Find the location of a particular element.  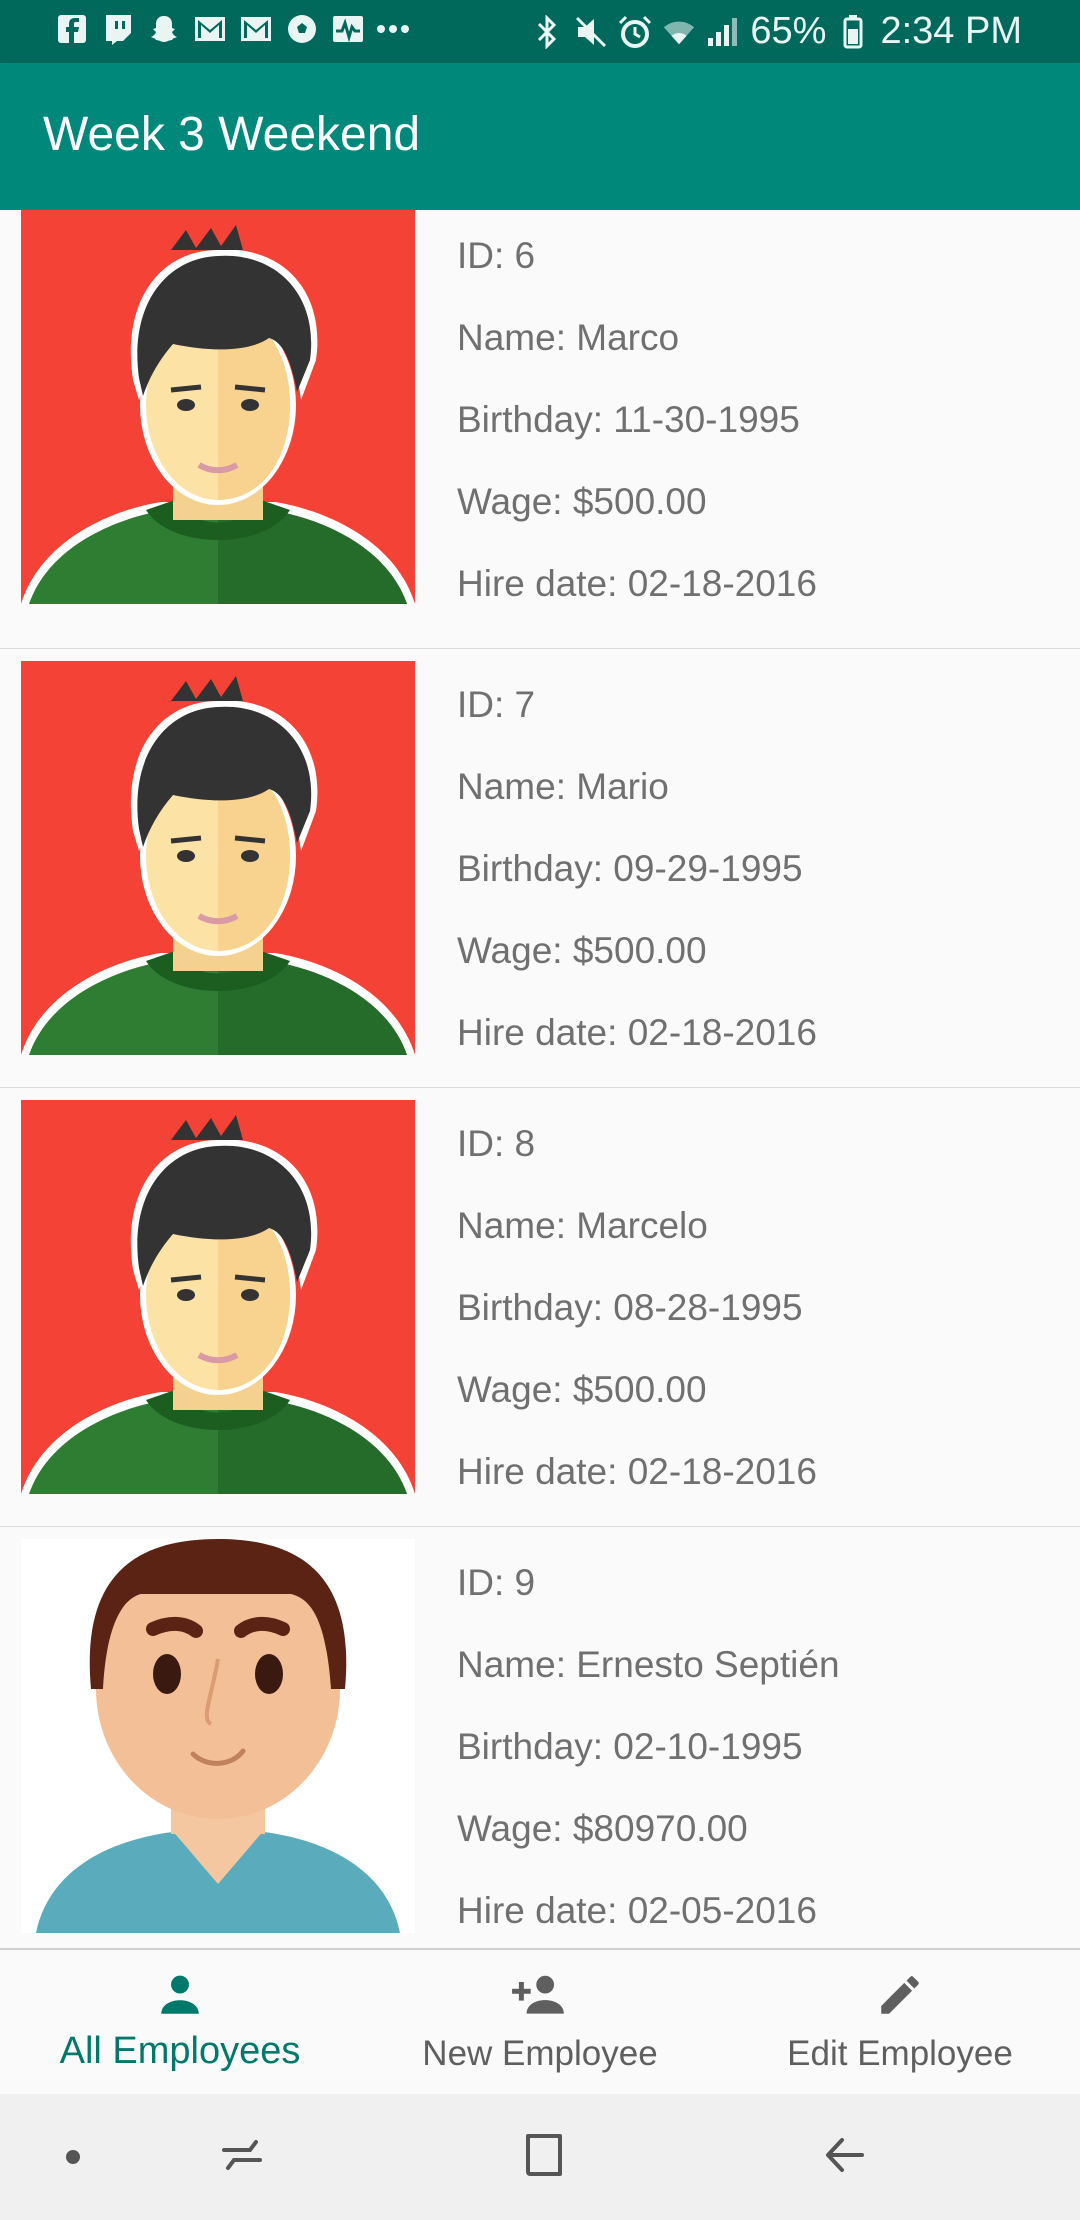

recent-apps-icon is located at coordinates (243, 2157).